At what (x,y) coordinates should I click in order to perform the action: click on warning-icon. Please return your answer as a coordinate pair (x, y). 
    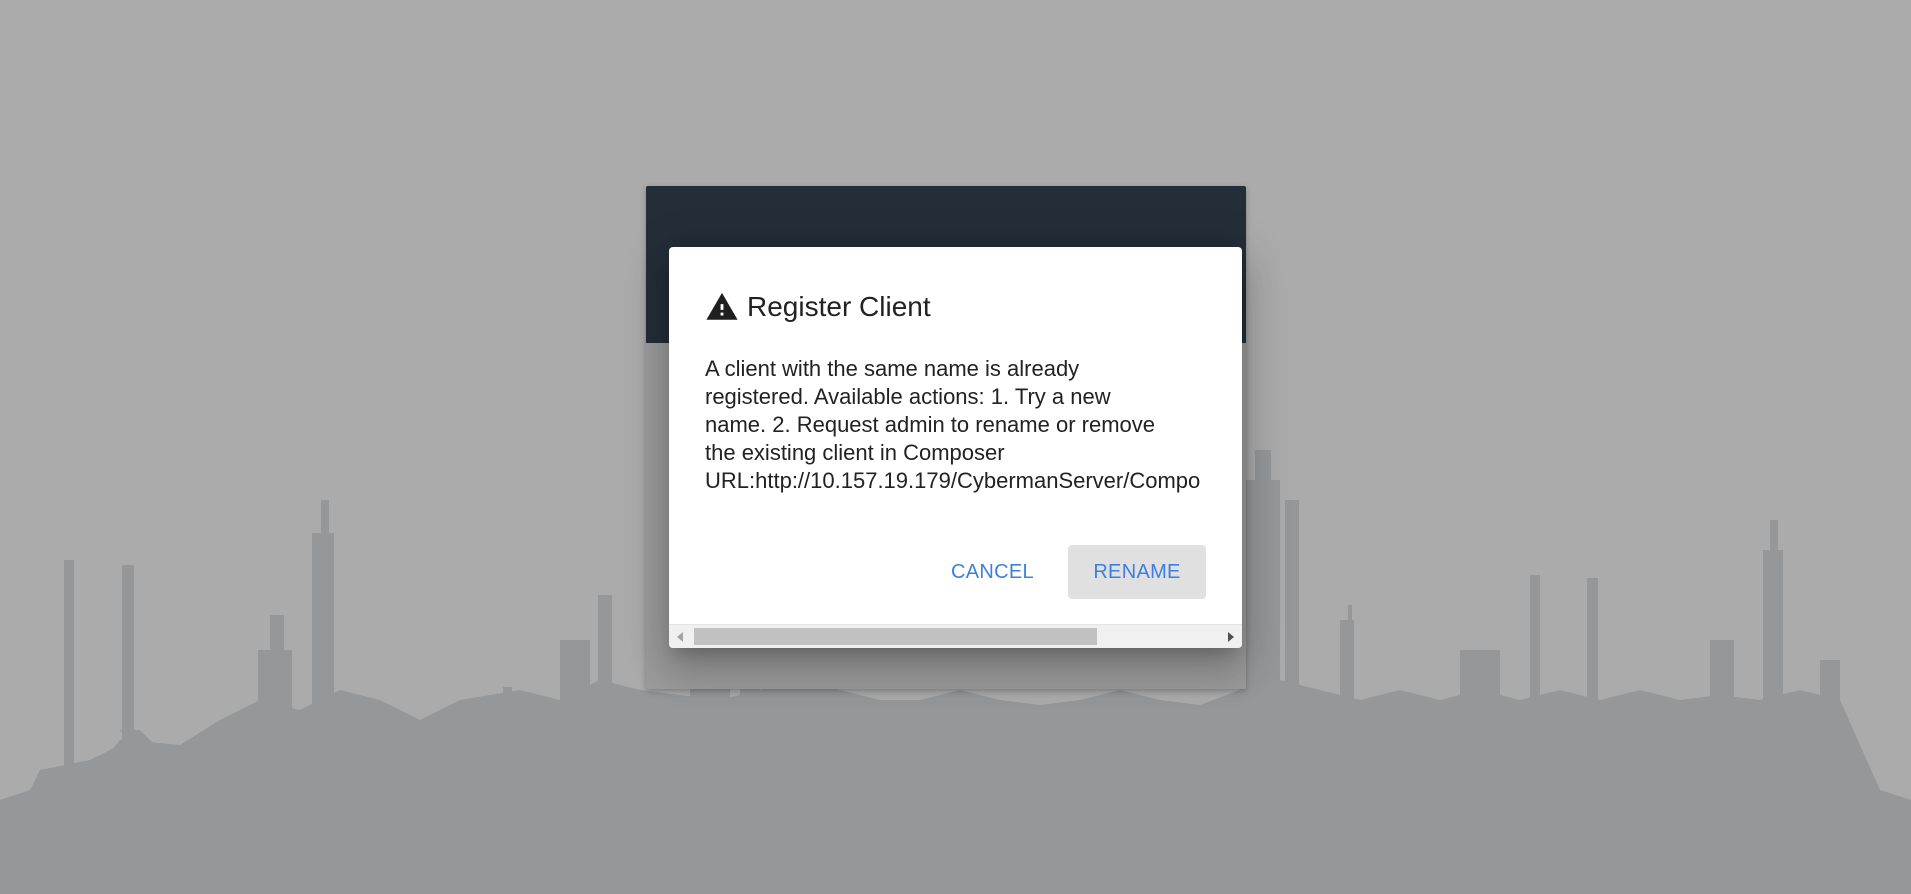
    Looking at the image, I should click on (722, 306).